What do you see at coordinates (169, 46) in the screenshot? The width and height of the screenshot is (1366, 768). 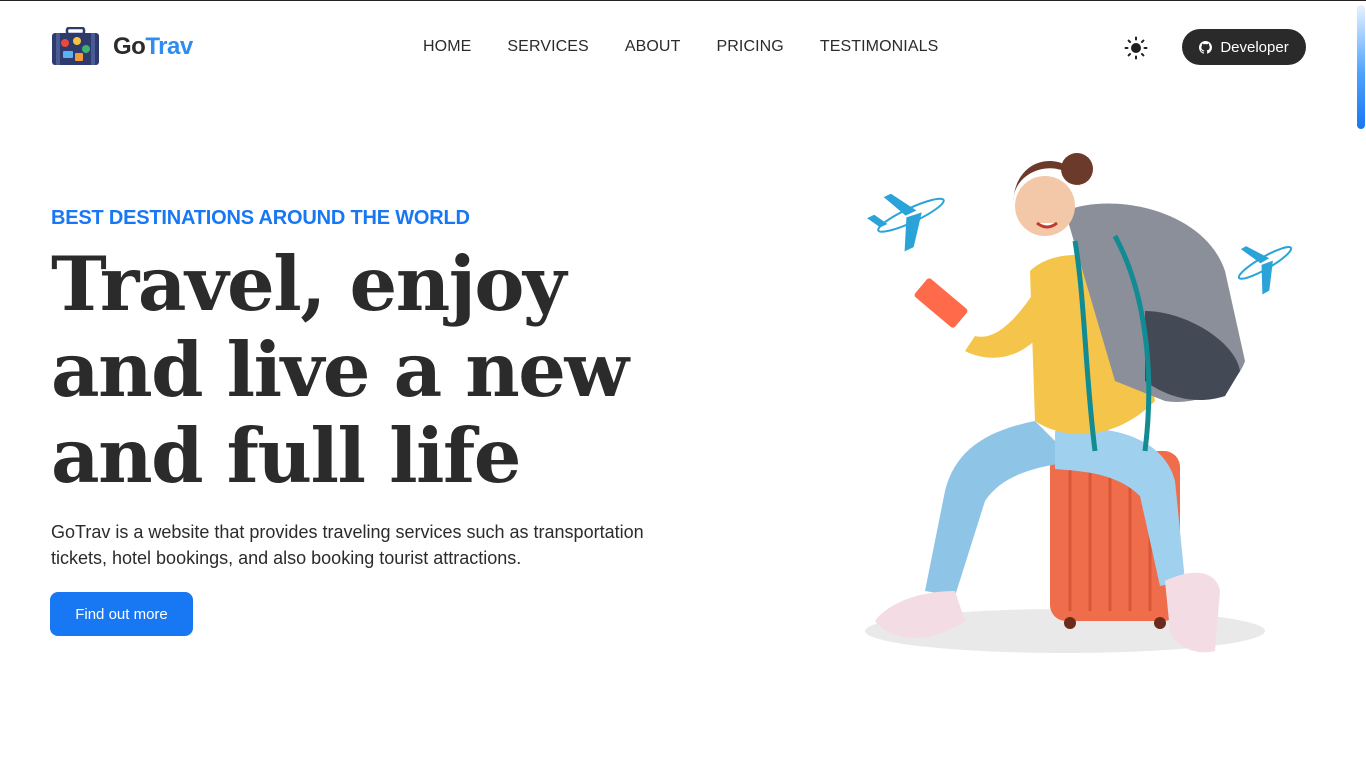 I see `brand-name-trav: Trav` at bounding box center [169, 46].